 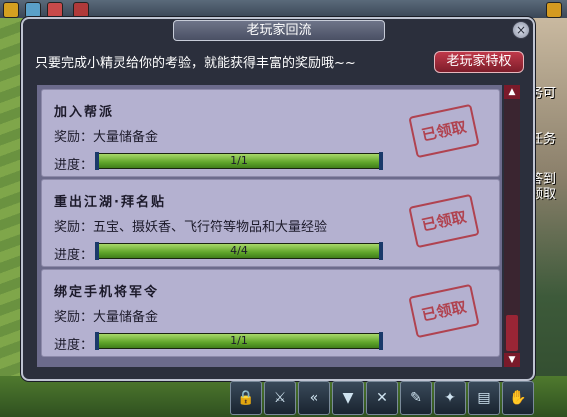 What do you see at coordinates (314, 398) in the screenshot?
I see `double-arrow-icon: «` at bounding box center [314, 398].